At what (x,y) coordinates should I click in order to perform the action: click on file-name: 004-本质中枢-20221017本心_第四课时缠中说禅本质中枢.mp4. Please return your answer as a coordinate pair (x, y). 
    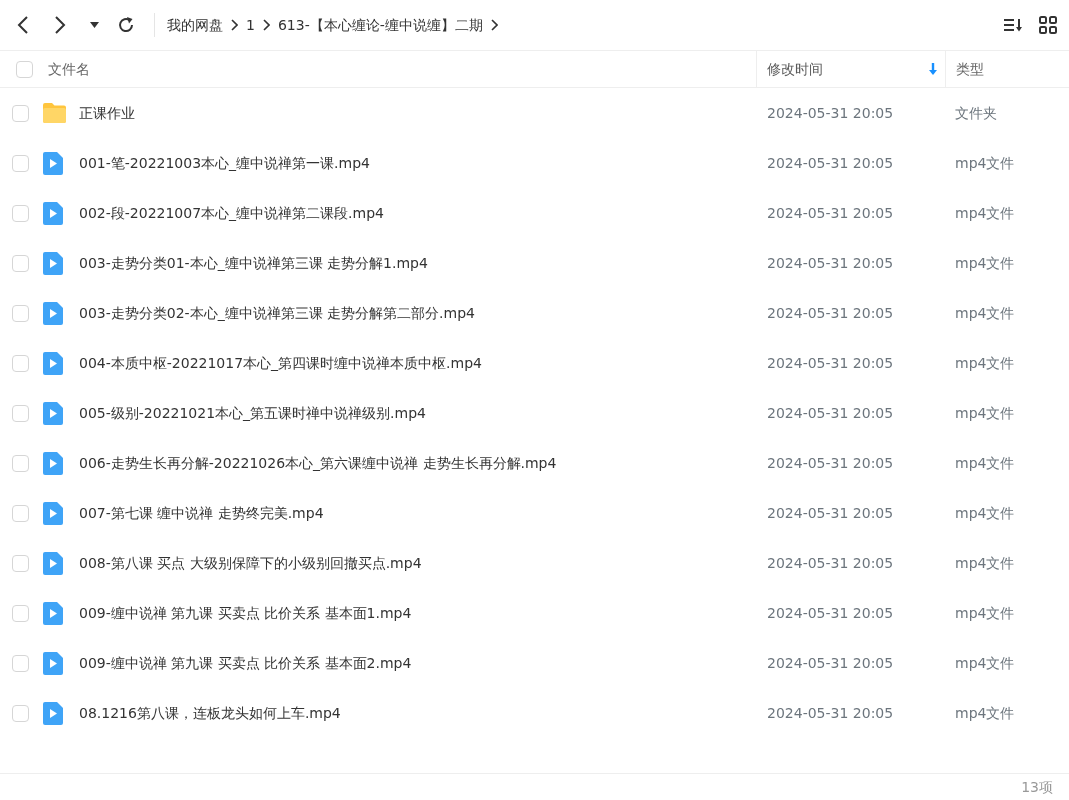
    Looking at the image, I should click on (280, 363).